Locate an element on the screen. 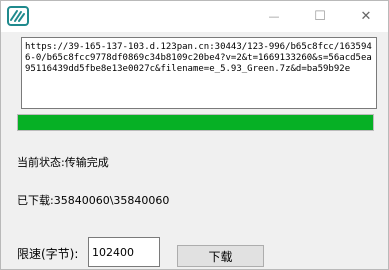  maximize-icon: ☐ is located at coordinates (320, 16).